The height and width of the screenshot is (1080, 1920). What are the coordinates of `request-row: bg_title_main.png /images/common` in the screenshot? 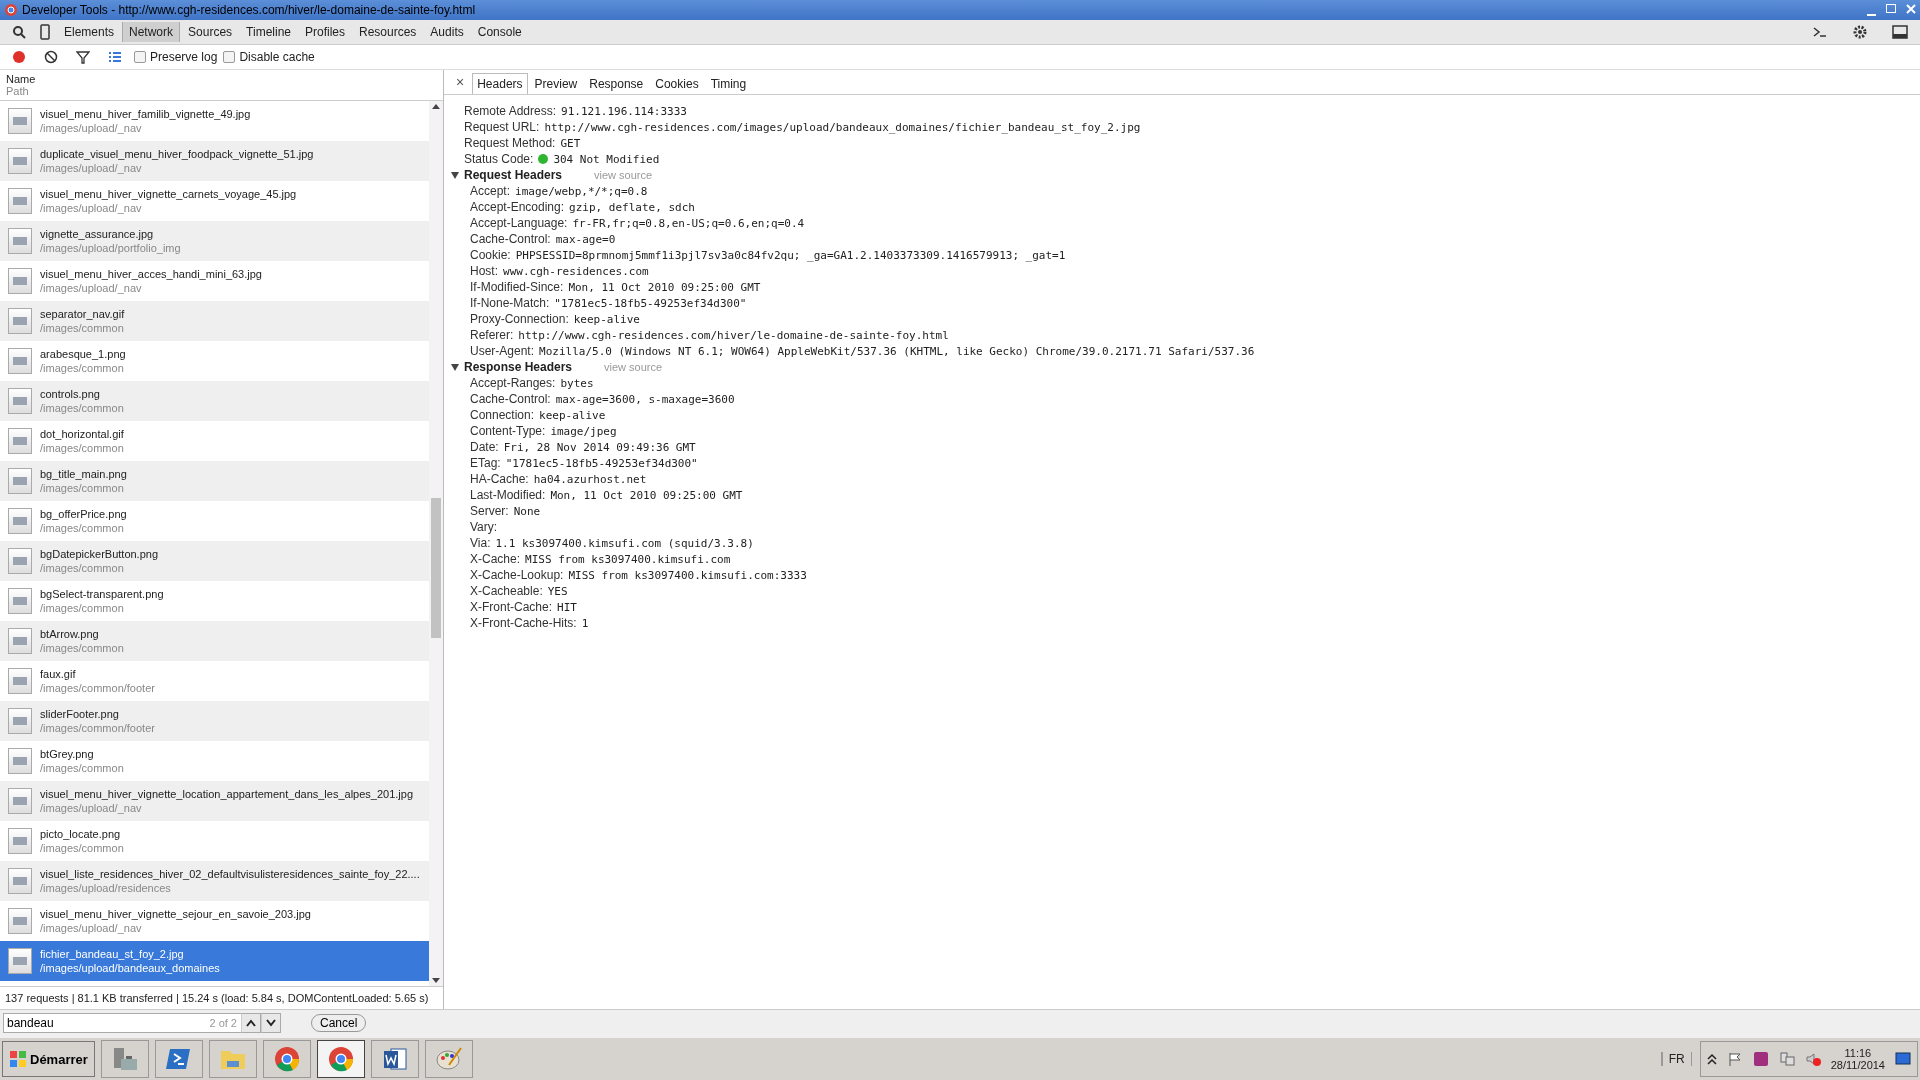 It's located at (214, 481).